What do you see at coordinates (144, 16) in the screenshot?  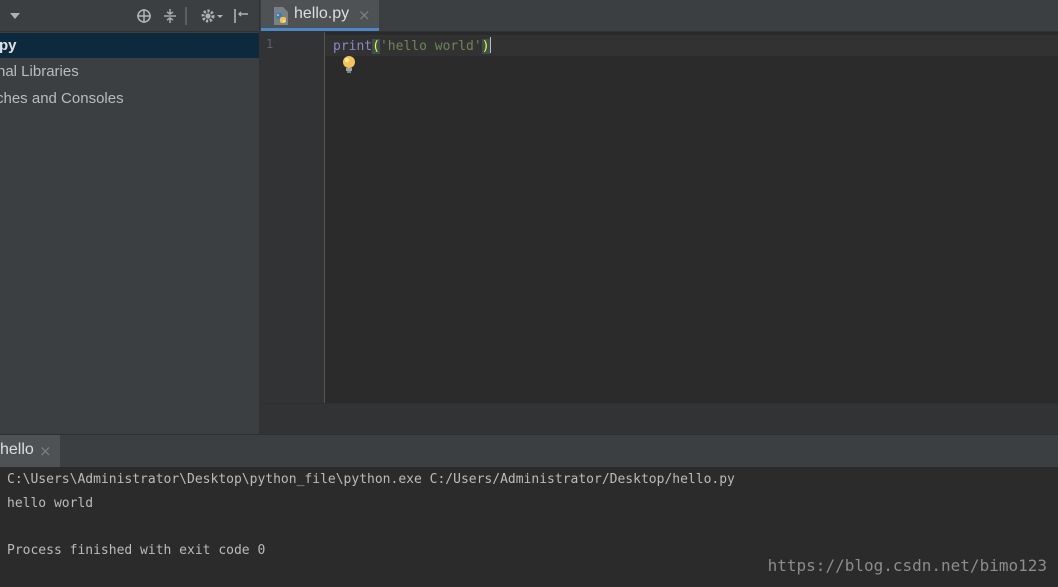 I see `crosshair-icon` at bounding box center [144, 16].